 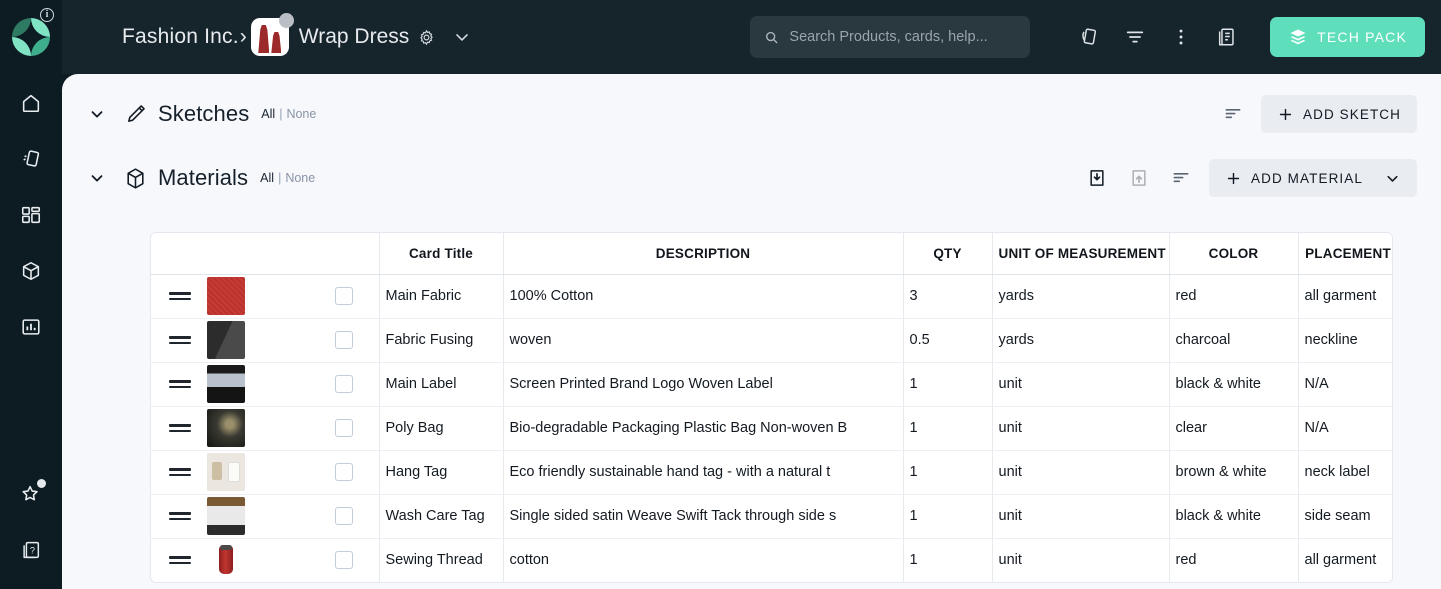 I want to click on material-thumbnail-wash-care-tag, so click(x=226, y=516).